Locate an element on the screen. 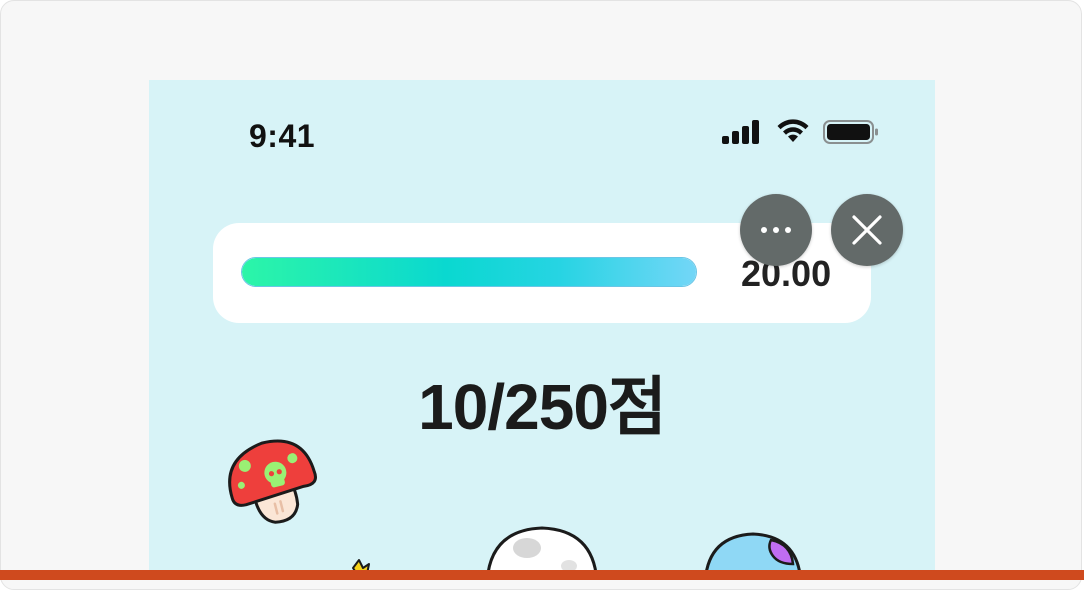 The image size is (1084, 590). timer-progress-bar is located at coordinates (469, 272).